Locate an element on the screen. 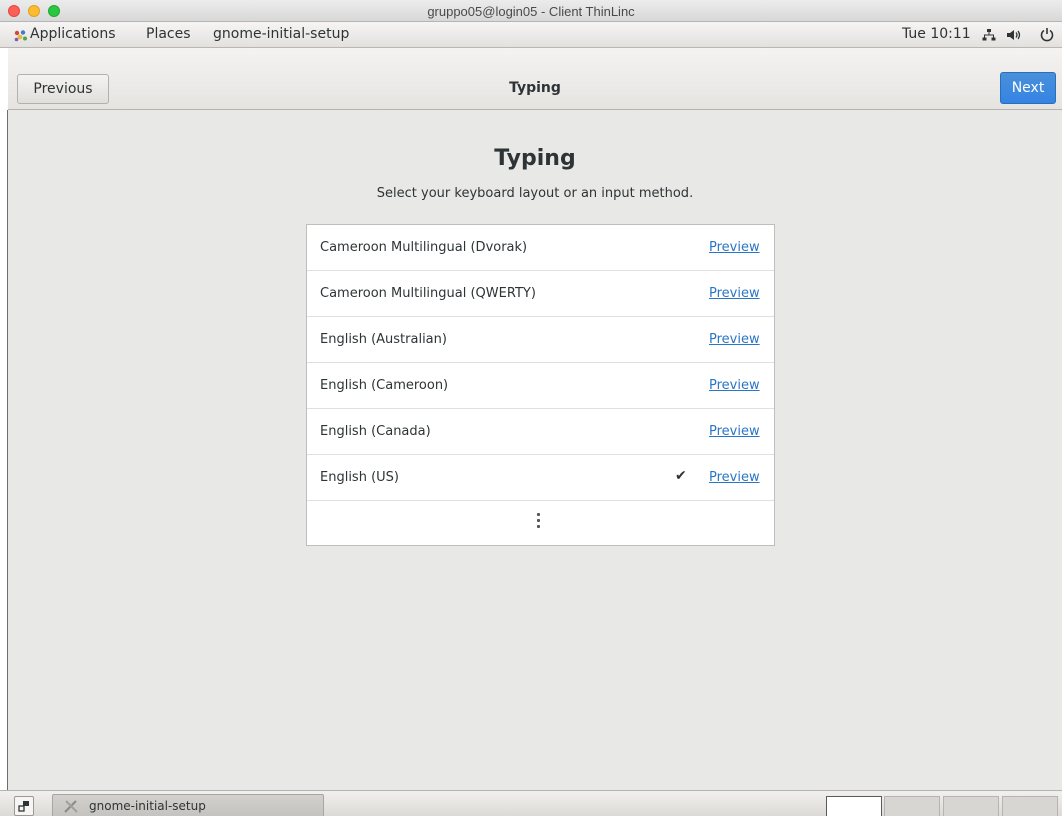 This screenshot has height=816, width=1062. show-desktop-button is located at coordinates (24, 806).